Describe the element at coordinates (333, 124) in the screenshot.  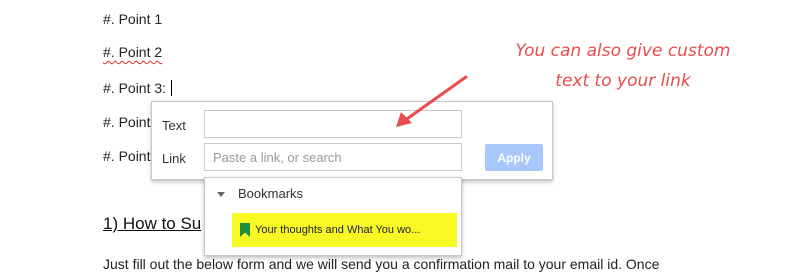
I see `text-input` at that location.